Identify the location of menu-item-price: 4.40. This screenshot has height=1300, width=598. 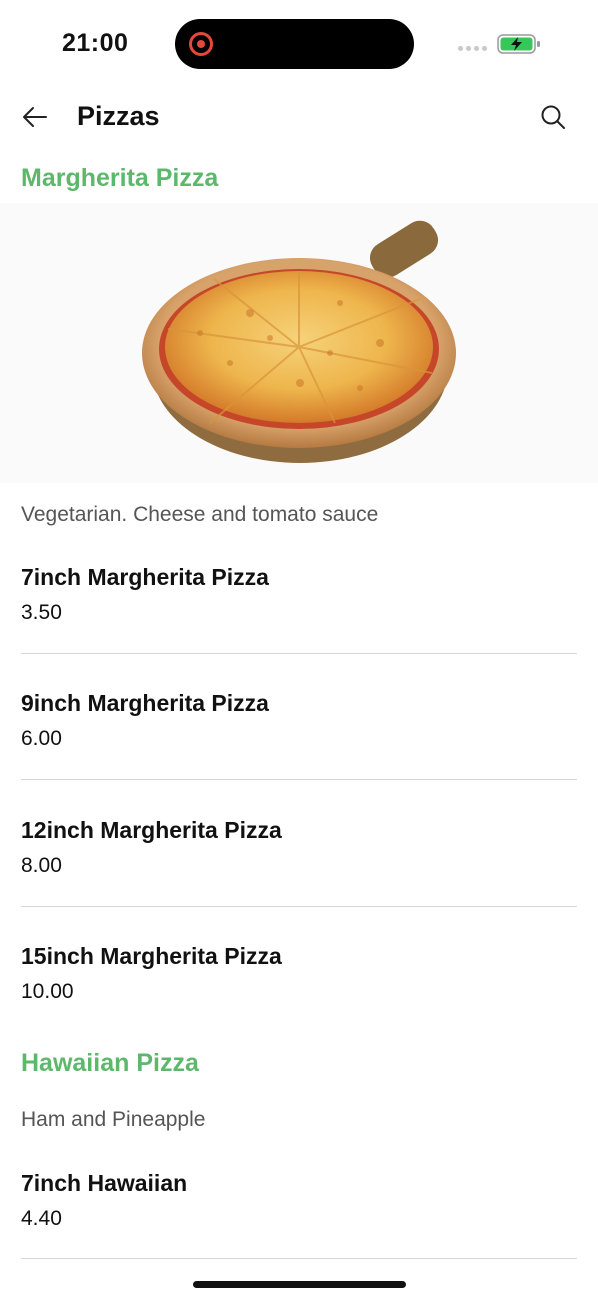
(41, 1218).